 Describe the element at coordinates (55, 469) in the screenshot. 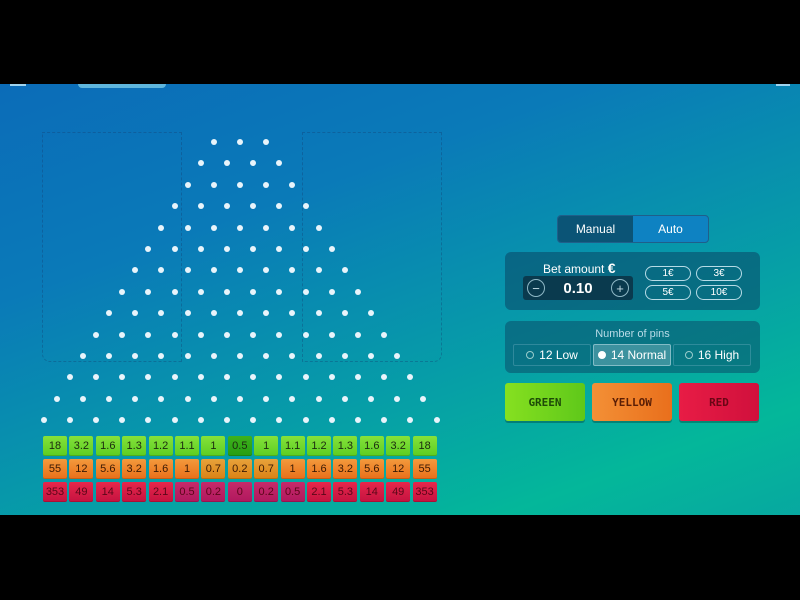

I see `yellow-multiplier-slot: 55` at that location.